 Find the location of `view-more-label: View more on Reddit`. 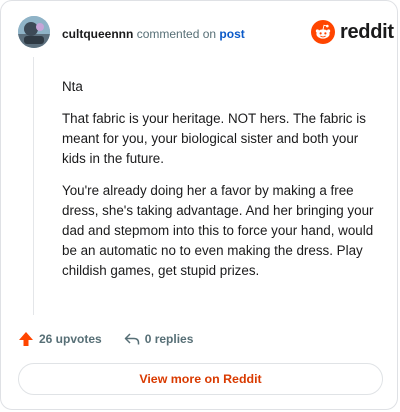

view-more-label: View more on Reddit is located at coordinates (200, 379).